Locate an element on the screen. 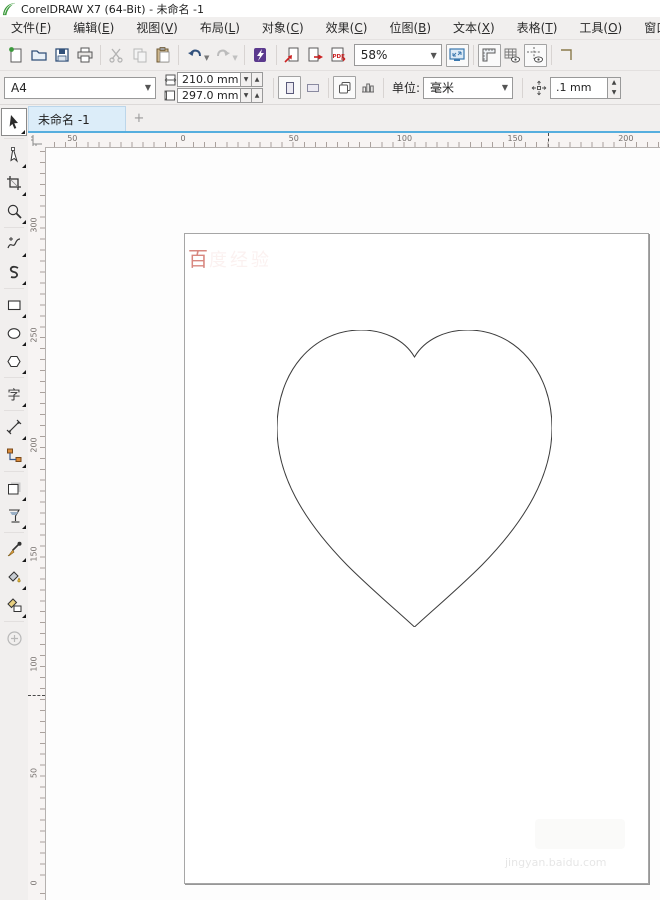 This screenshot has width=660, height=900. publish-pdf-button: PDF is located at coordinates (338, 55).